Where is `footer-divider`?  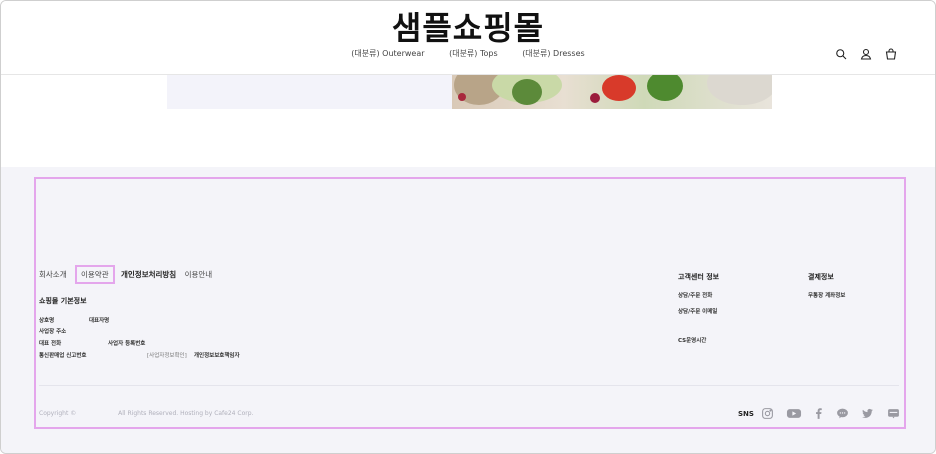
footer-divider is located at coordinates (469, 385).